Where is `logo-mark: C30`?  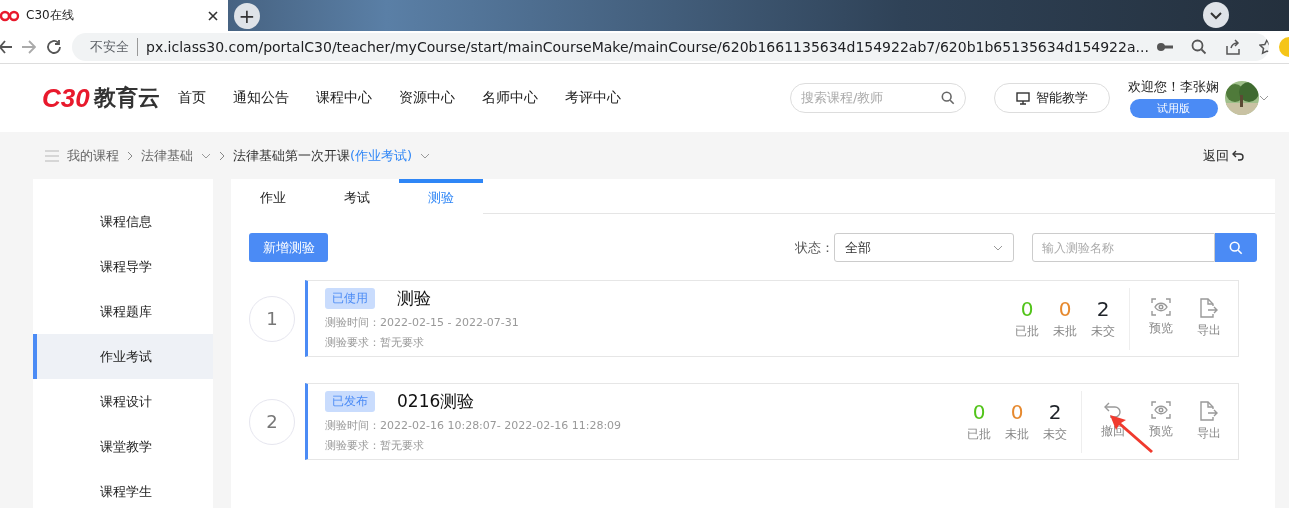
logo-mark: C30 is located at coordinates (66, 98).